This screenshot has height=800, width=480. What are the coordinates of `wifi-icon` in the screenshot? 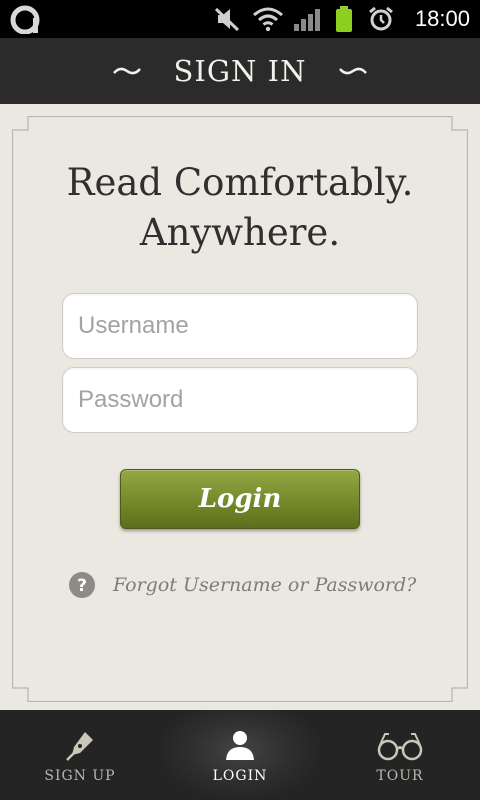 It's located at (268, 19).